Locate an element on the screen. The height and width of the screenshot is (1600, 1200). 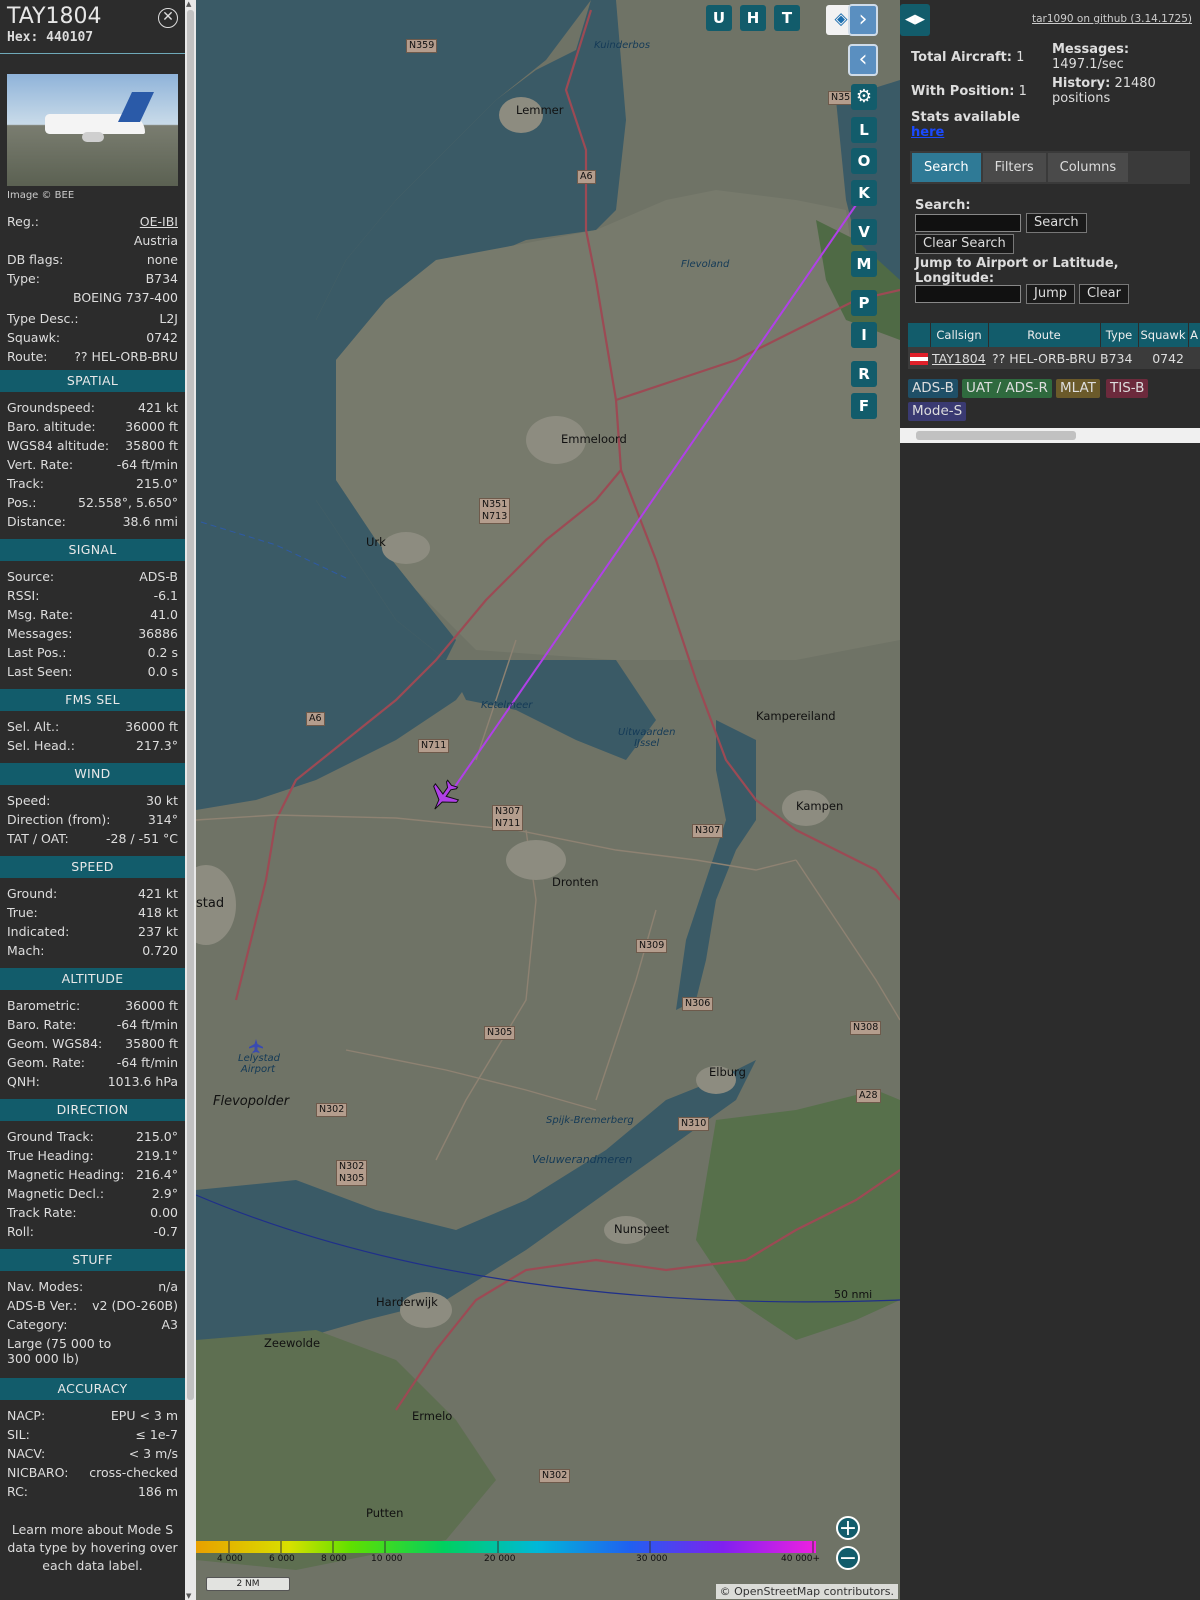
info-row-label: RC: is located at coordinates (17, 1491).